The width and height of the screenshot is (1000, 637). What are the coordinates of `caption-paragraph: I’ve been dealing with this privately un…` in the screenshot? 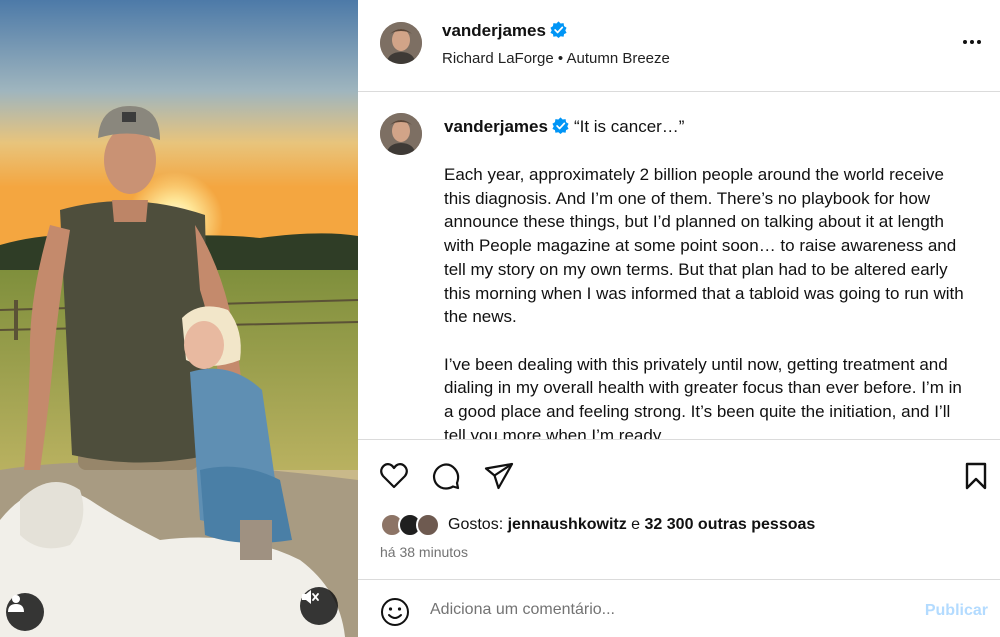 It's located at (703, 396).